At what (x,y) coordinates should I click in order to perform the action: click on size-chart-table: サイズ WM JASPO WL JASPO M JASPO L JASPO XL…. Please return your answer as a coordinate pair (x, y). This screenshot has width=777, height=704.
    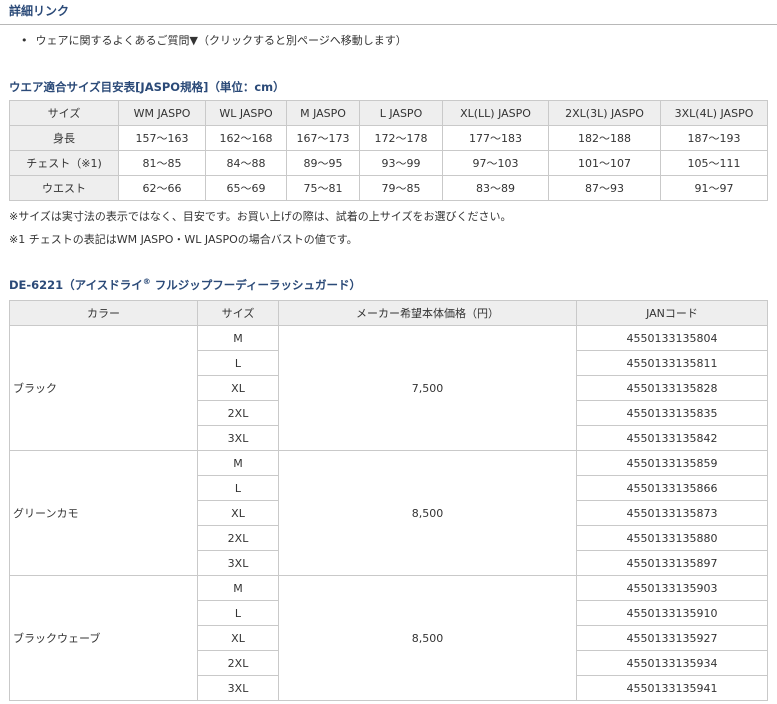
    Looking at the image, I should click on (388, 150).